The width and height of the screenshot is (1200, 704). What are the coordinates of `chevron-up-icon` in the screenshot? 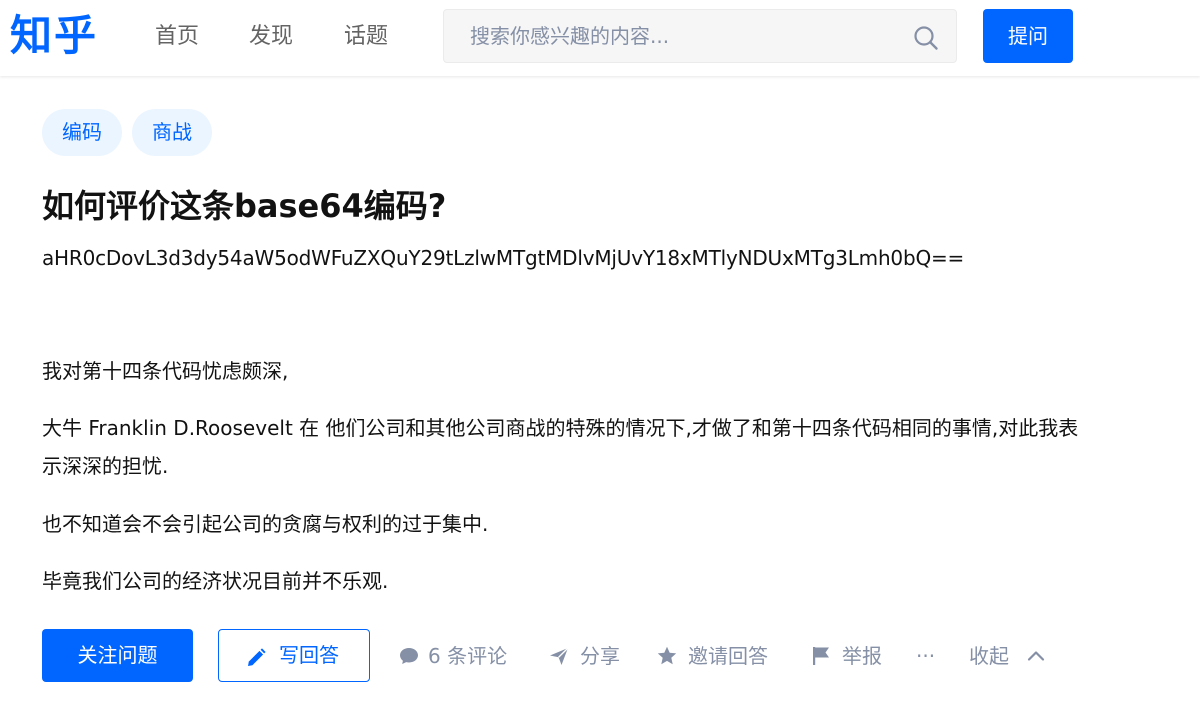 It's located at (1036, 656).